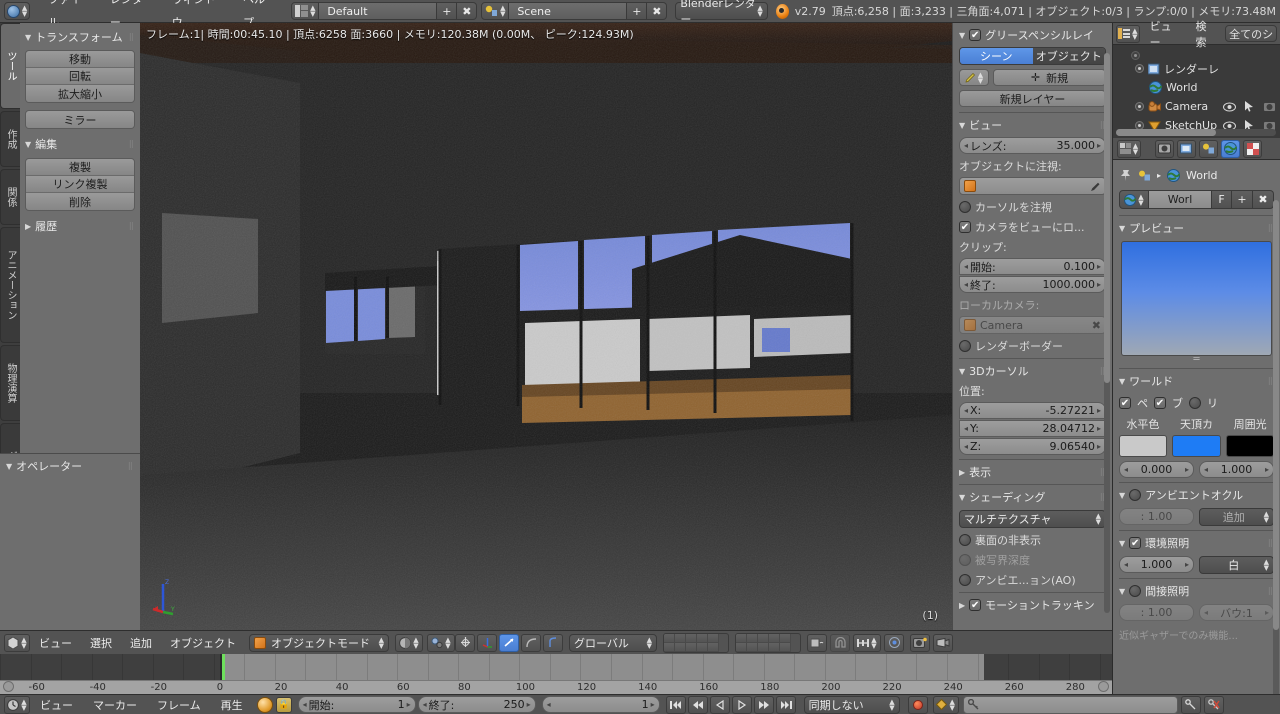  I want to click on clip-start-field: 開始: 0.100, so click(1032, 266).